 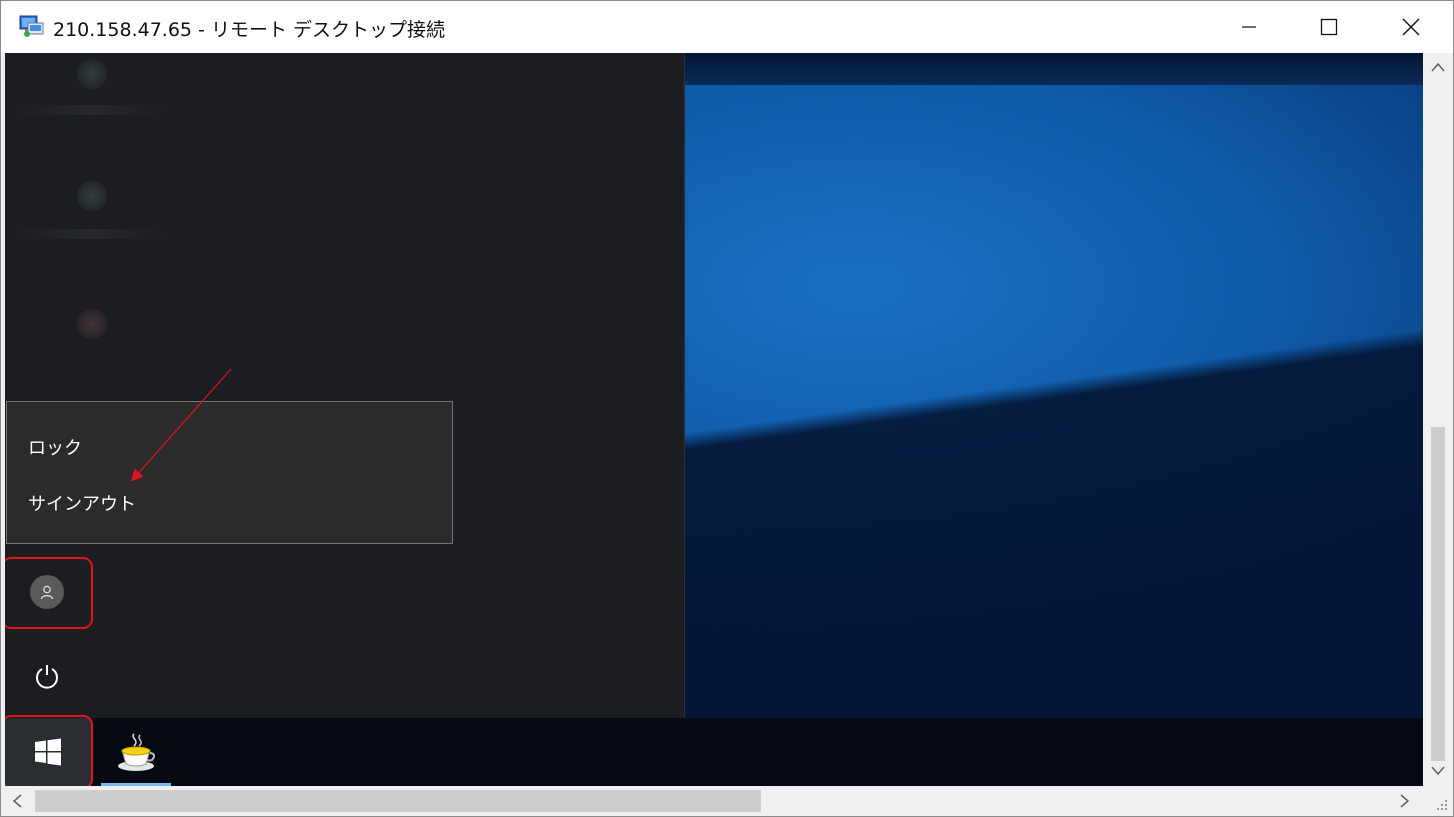 I want to click on java-taskbar-app, so click(x=136, y=752).